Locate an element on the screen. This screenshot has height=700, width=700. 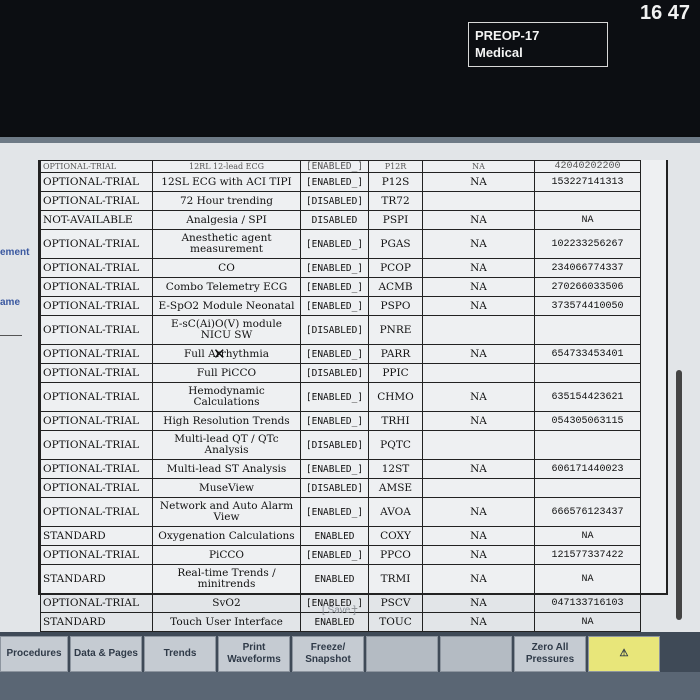
cell-option: Full Arrhythmia is located at coordinates (226, 354).